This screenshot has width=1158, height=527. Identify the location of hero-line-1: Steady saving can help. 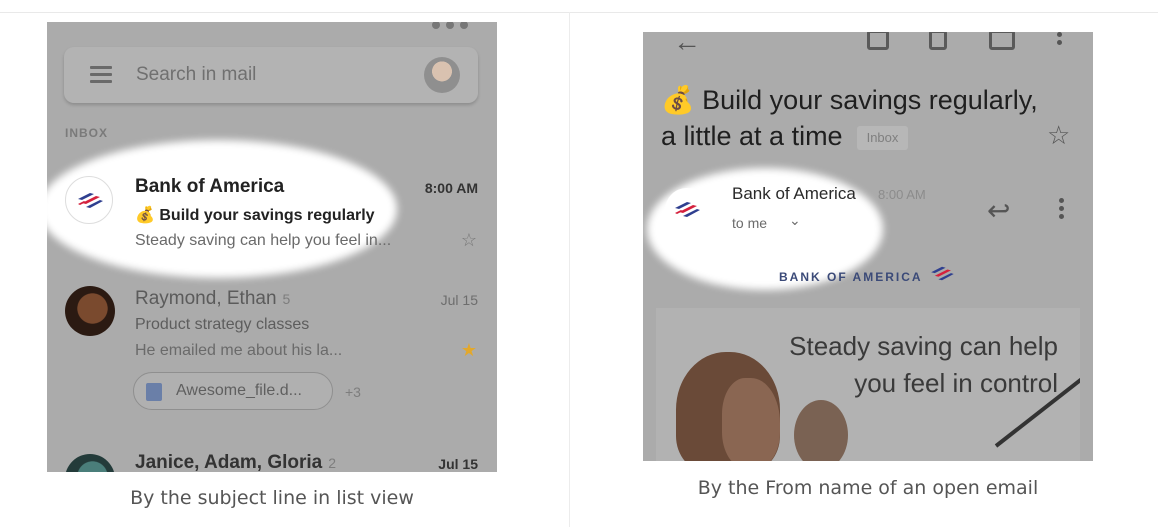
(923, 346).